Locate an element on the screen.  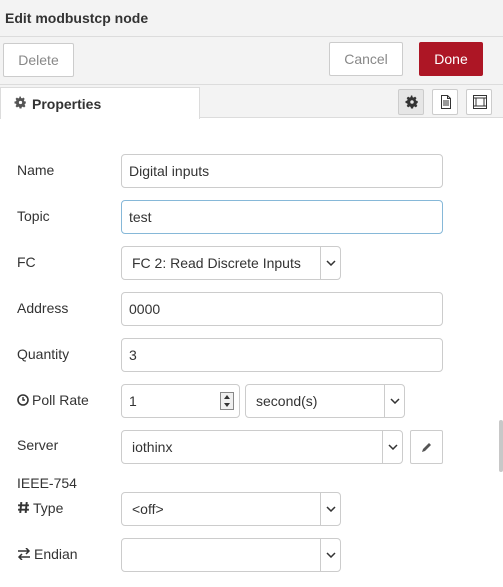
type-label-wrap: Type is located at coordinates (40, 508).